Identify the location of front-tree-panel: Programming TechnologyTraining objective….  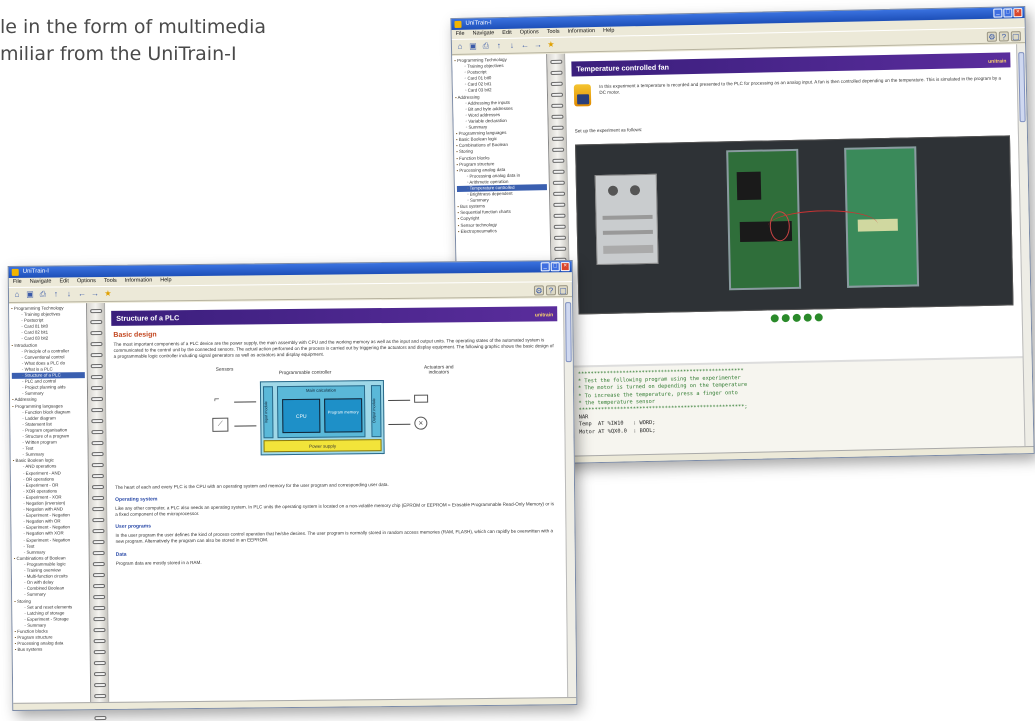
(50, 503).